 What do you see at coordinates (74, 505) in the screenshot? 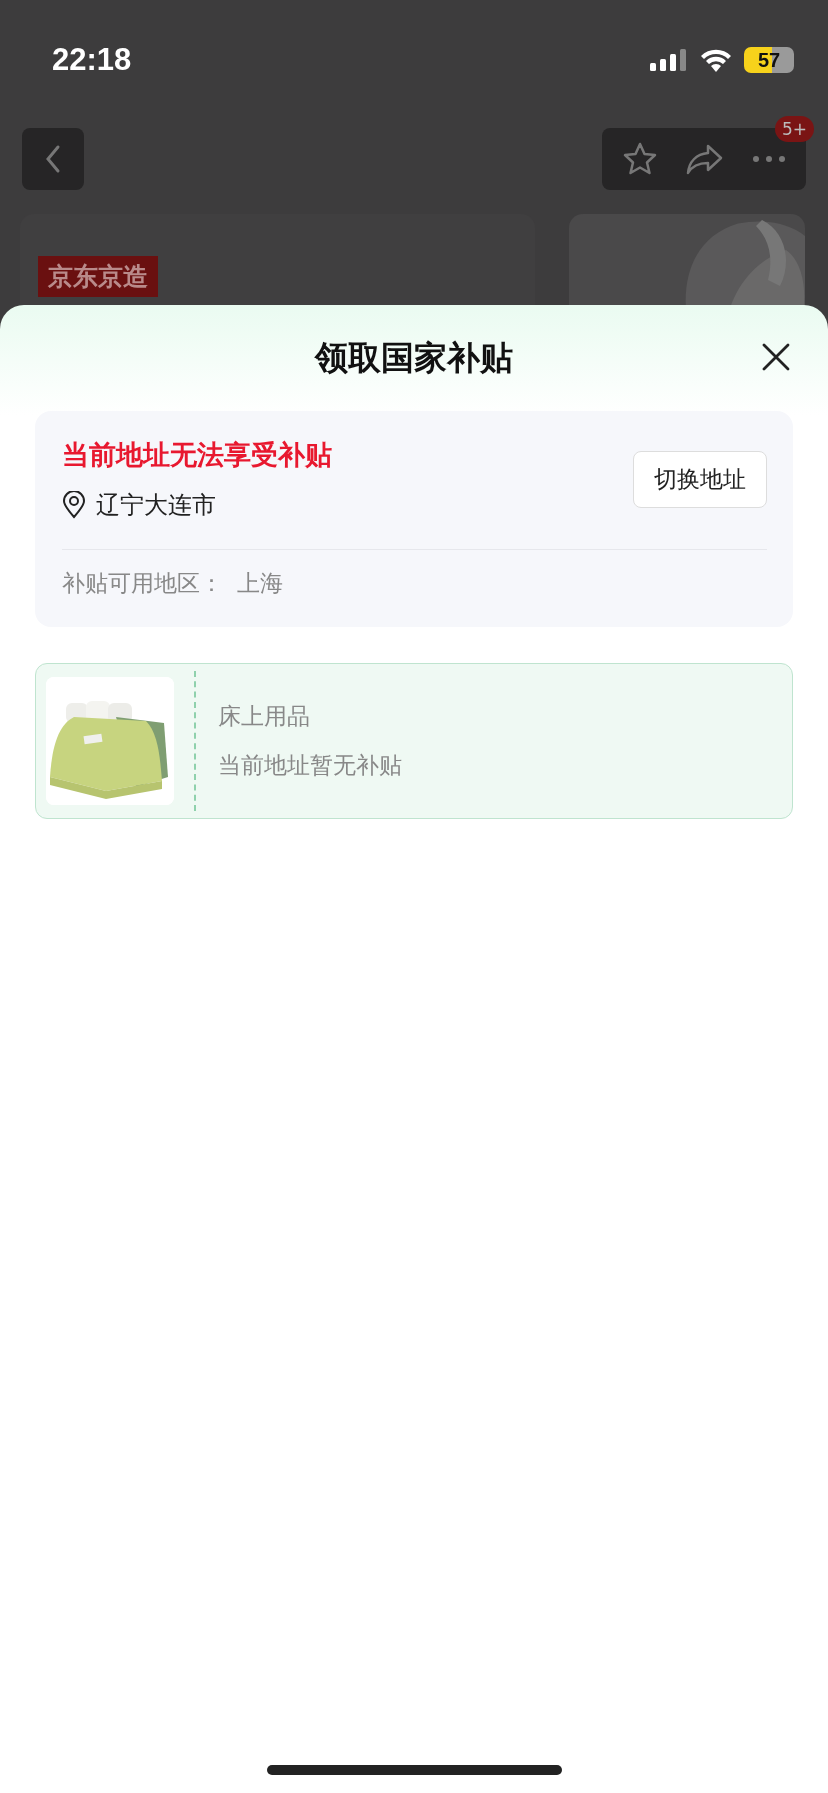
I see `location-pin-icon` at bounding box center [74, 505].